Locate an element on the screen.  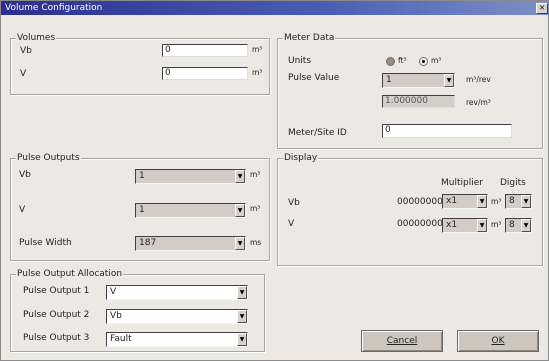
units-label: Units is located at coordinates (300, 61).